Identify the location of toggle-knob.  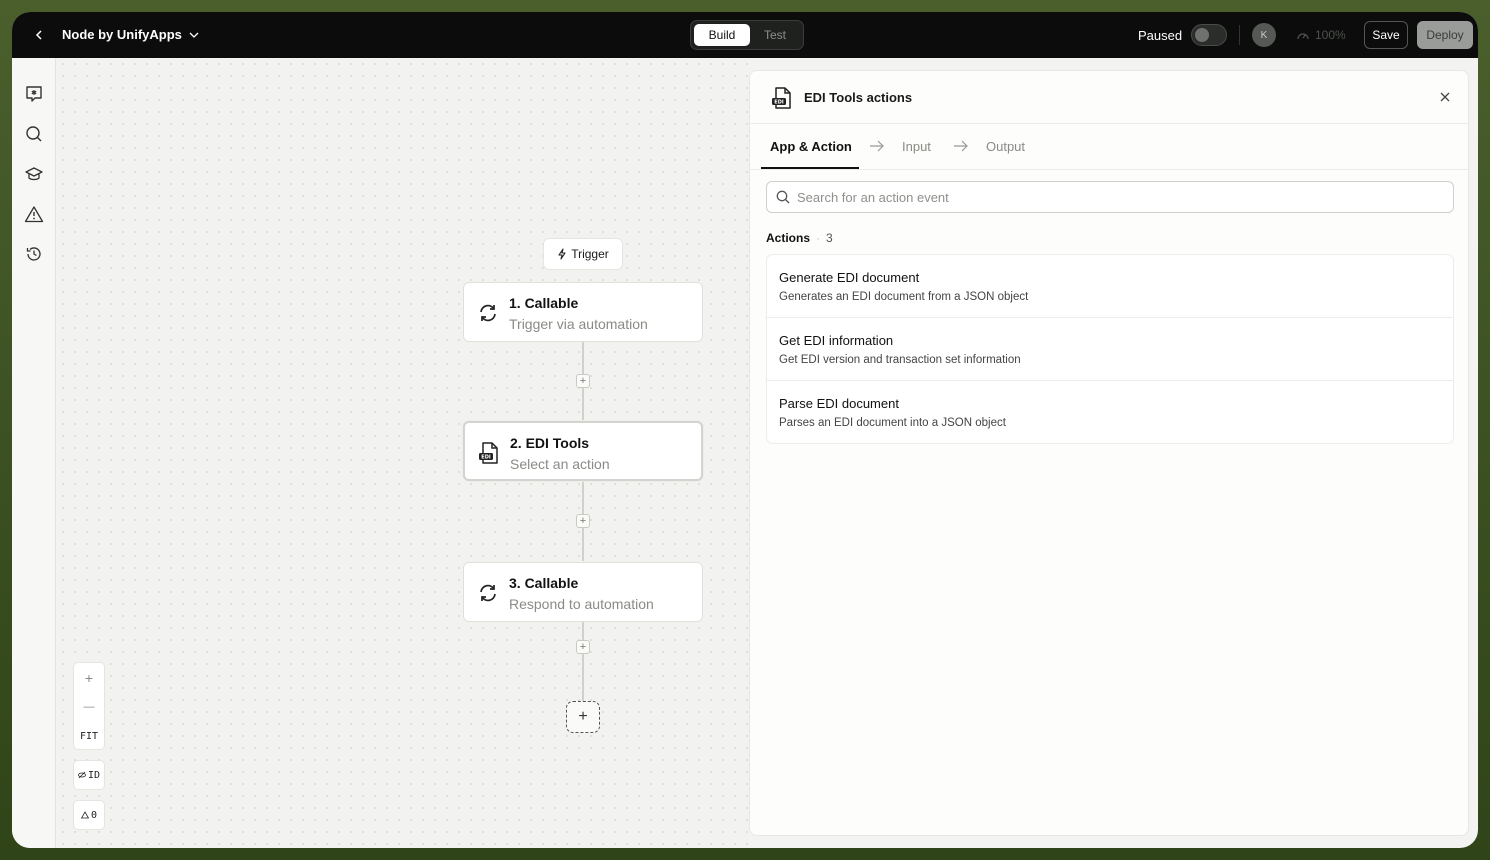
(1202, 35).